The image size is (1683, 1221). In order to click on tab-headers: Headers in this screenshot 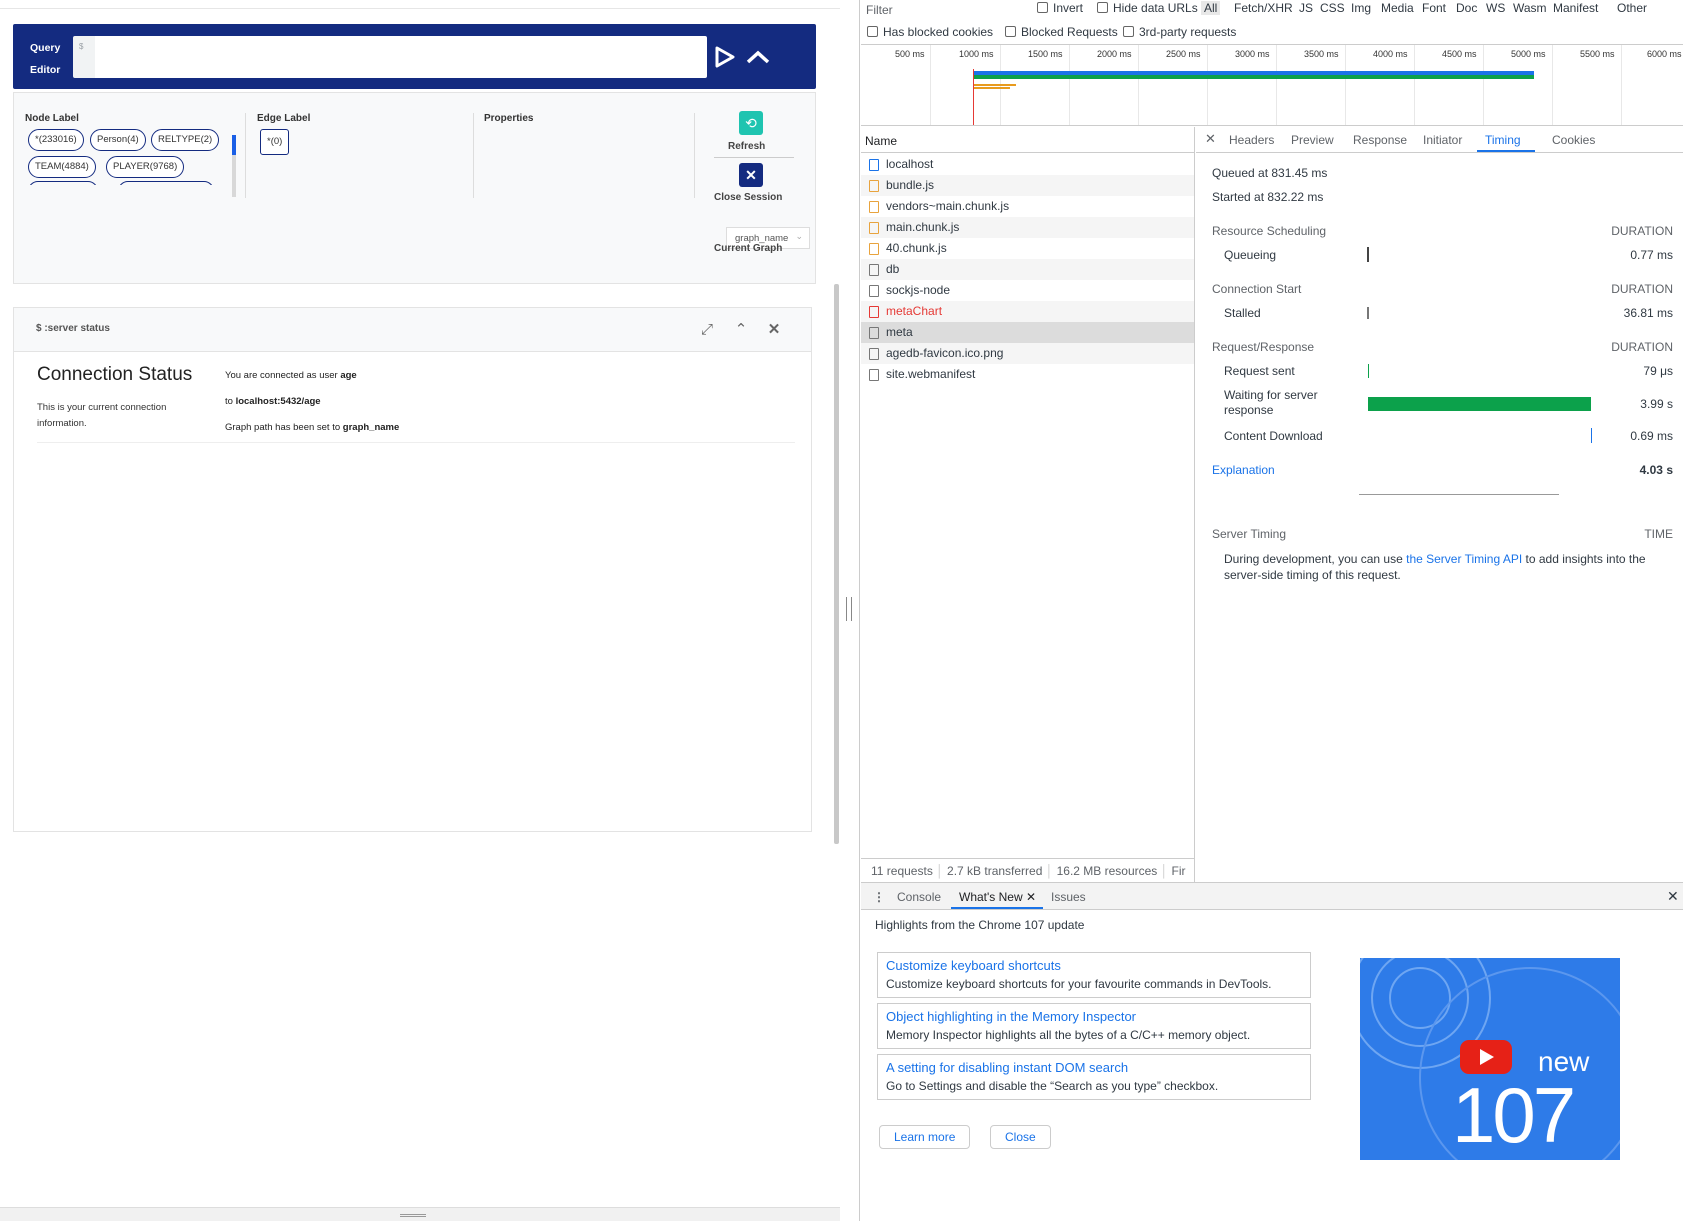, I will do `click(1251, 140)`.